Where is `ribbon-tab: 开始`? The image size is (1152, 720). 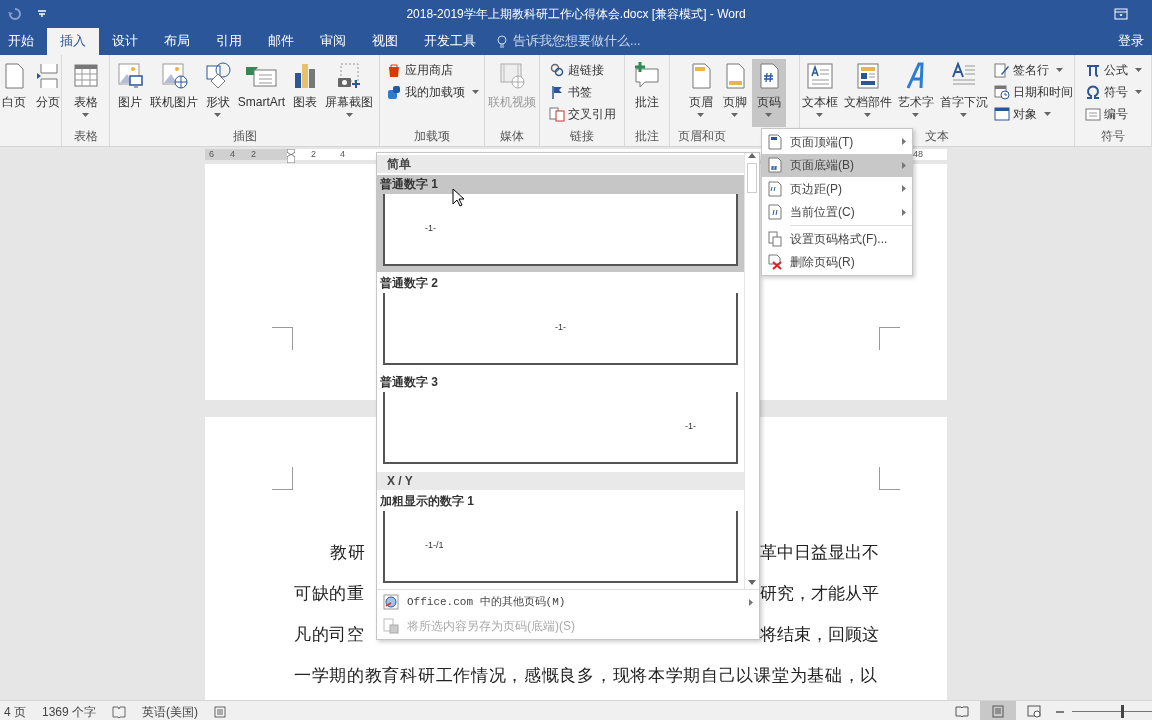
ribbon-tab: 开始 is located at coordinates (23, 41).